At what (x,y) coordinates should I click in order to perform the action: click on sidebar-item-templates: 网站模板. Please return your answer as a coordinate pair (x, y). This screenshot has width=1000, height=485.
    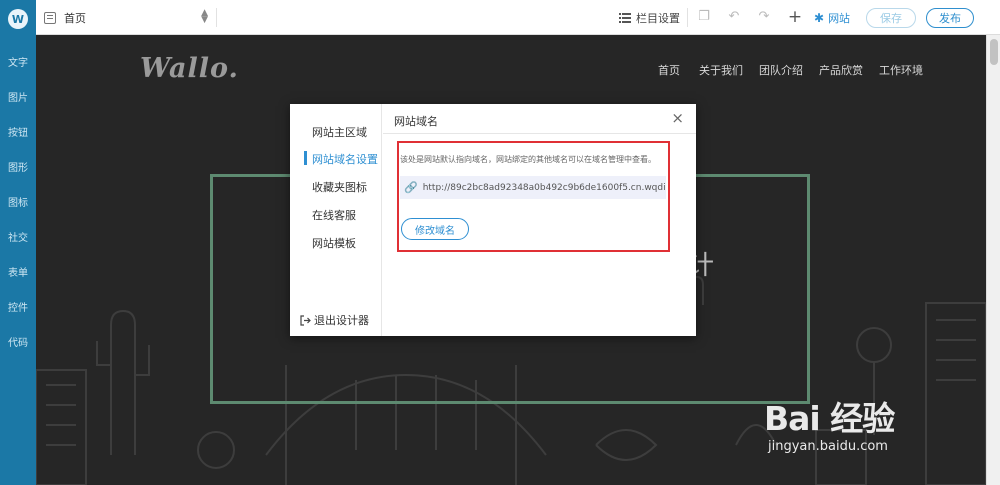
    Looking at the image, I should click on (334, 243).